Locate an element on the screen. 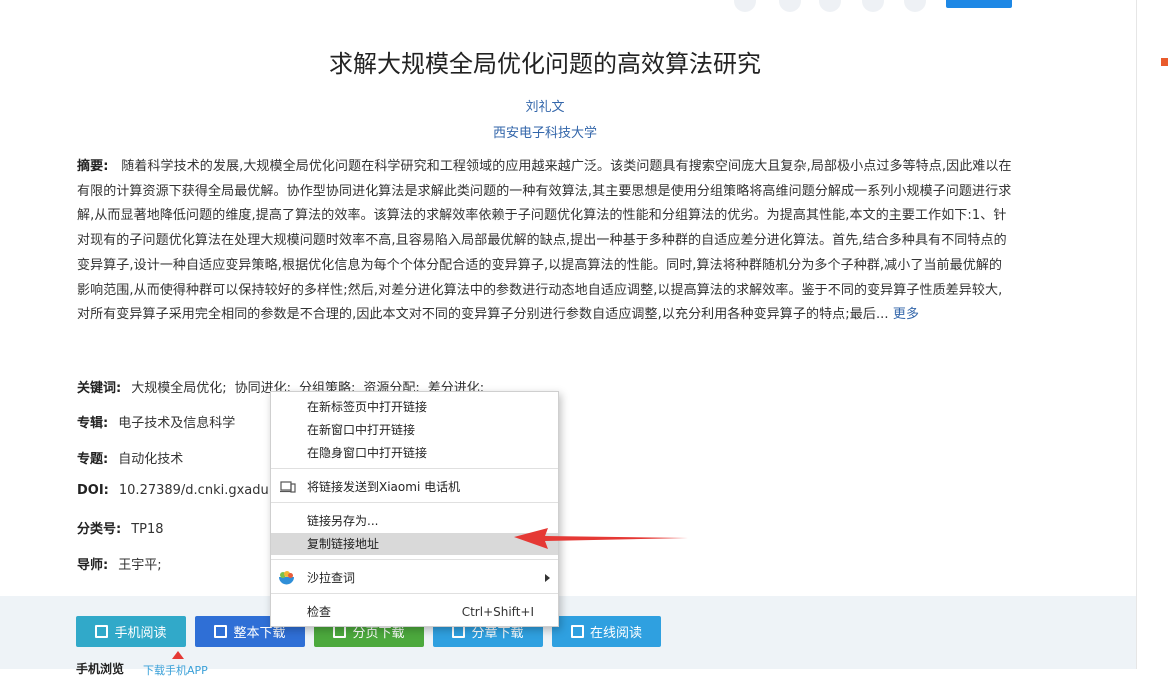 The height and width of the screenshot is (678, 1168). topic-row: 专题: 自动化技术 is located at coordinates (130, 457).